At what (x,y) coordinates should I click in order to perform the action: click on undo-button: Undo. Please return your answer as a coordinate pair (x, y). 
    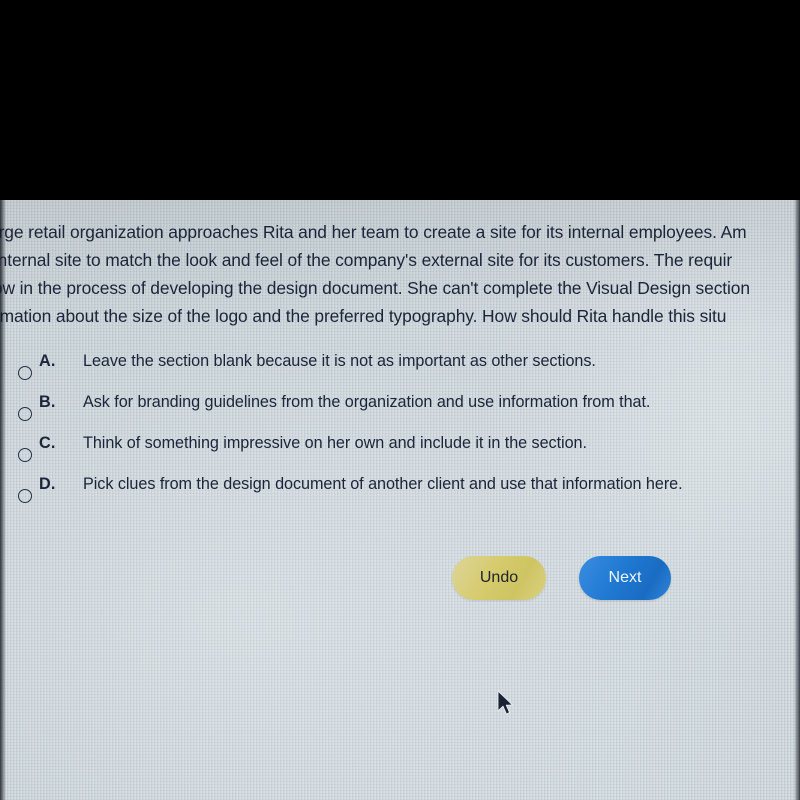
    Looking at the image, I should click on (499, 578).